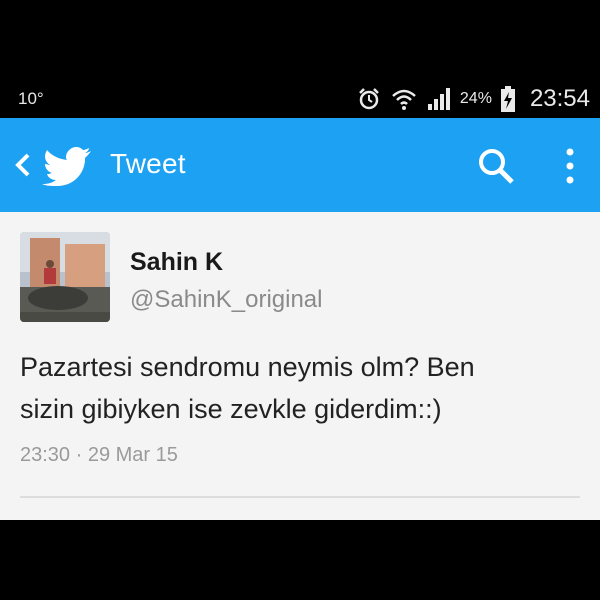 This screenshot has width=600, height=600. What do you see at coordinates (404, 99) in the screenshot?
I see `wifi-icon` at bounding box center [404, 99].